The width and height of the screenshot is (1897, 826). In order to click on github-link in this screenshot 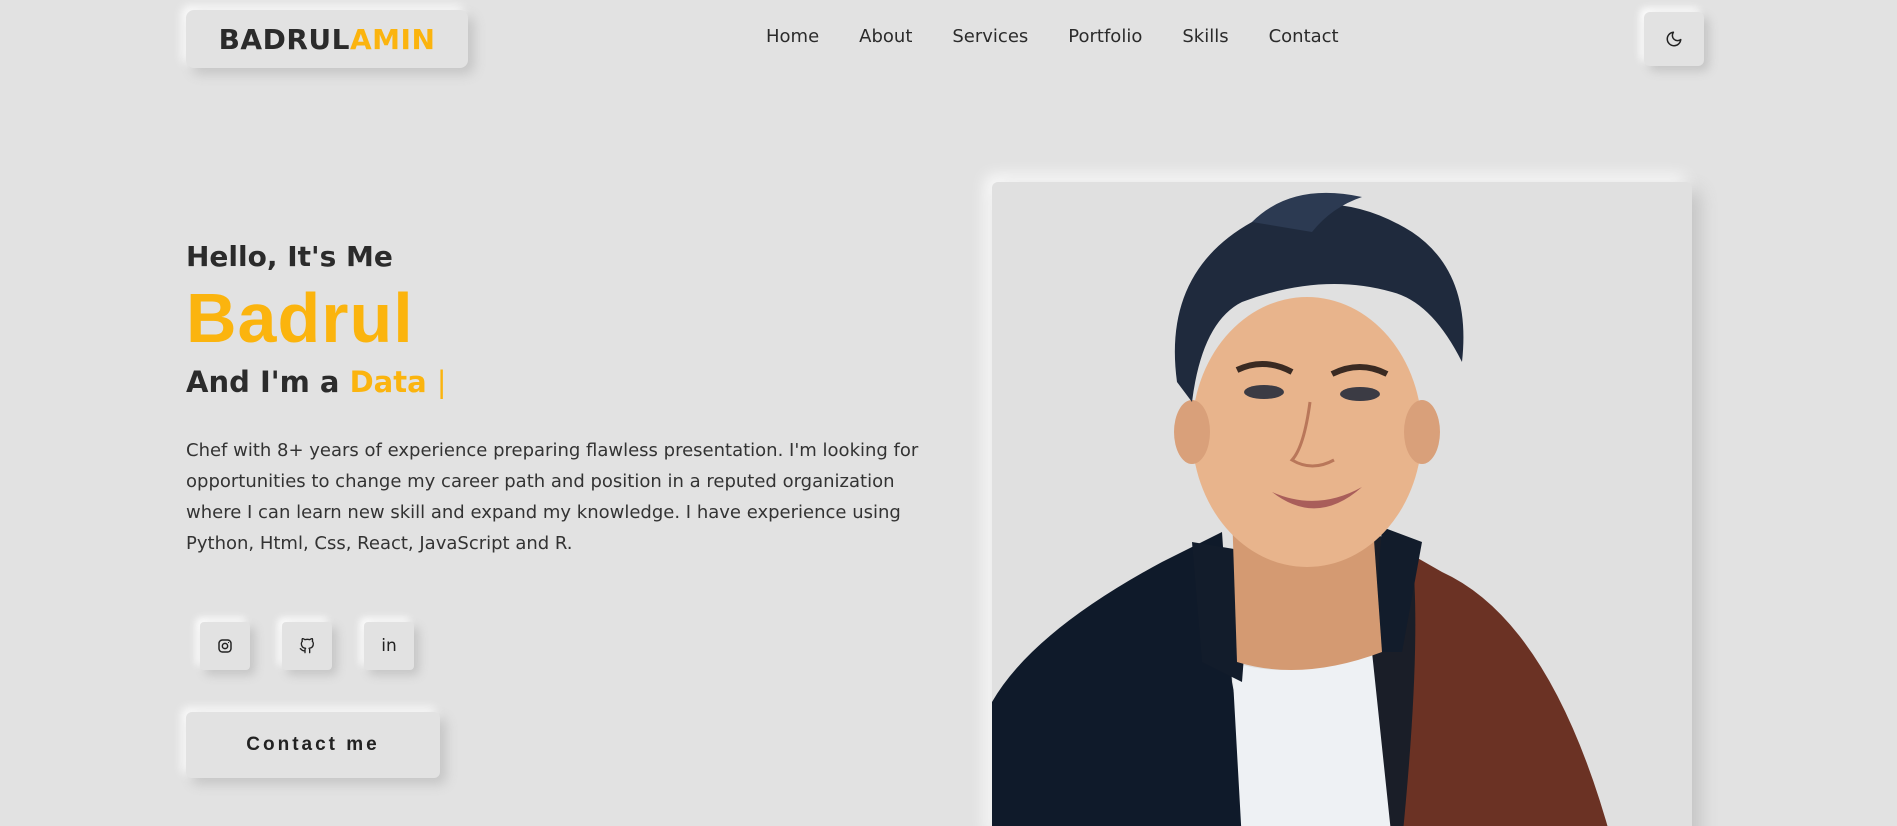, I will do `click(307, 646)`.